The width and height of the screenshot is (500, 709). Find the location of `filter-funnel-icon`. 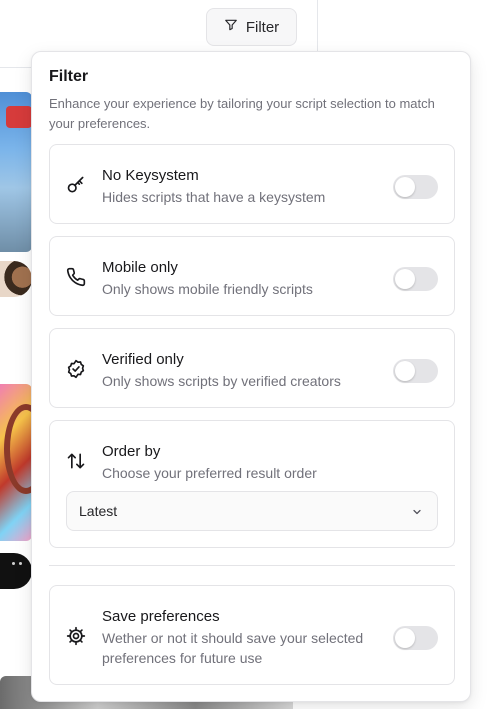

filter-funnel-icon is located at coordinates (231, 27).